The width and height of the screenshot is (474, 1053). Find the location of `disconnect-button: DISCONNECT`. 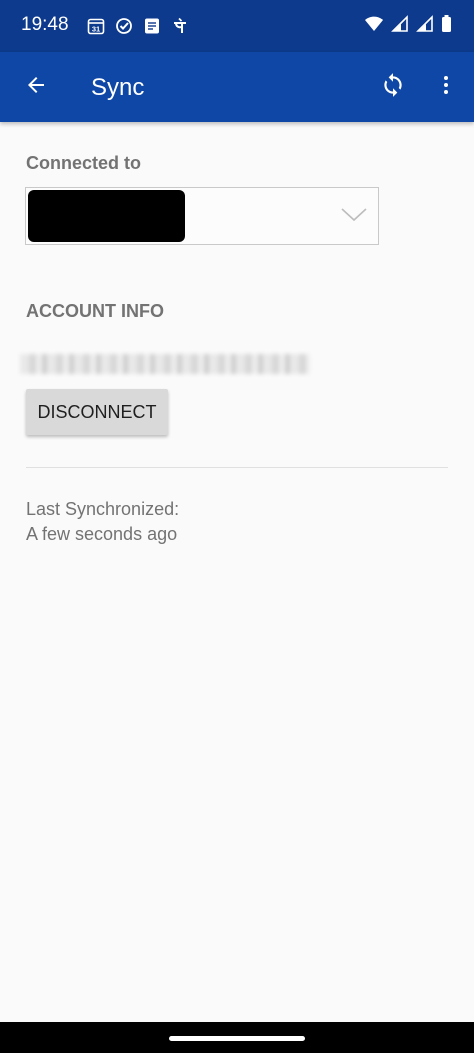

disconnect-button: DISCONNECT is located at coordinates (97, 412).